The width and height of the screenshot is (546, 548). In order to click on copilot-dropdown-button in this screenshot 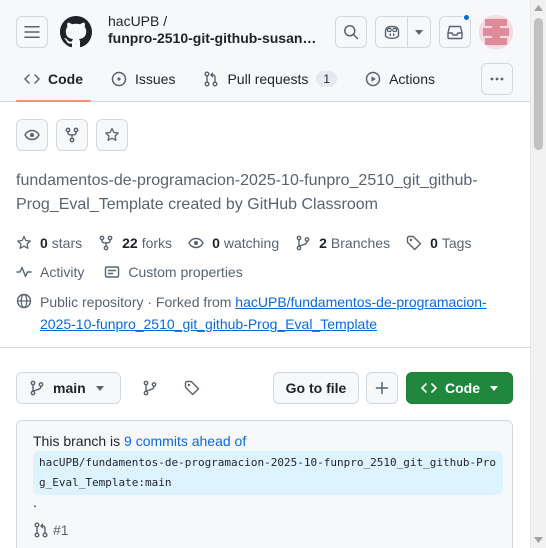, I will do `click(419, 32)`.